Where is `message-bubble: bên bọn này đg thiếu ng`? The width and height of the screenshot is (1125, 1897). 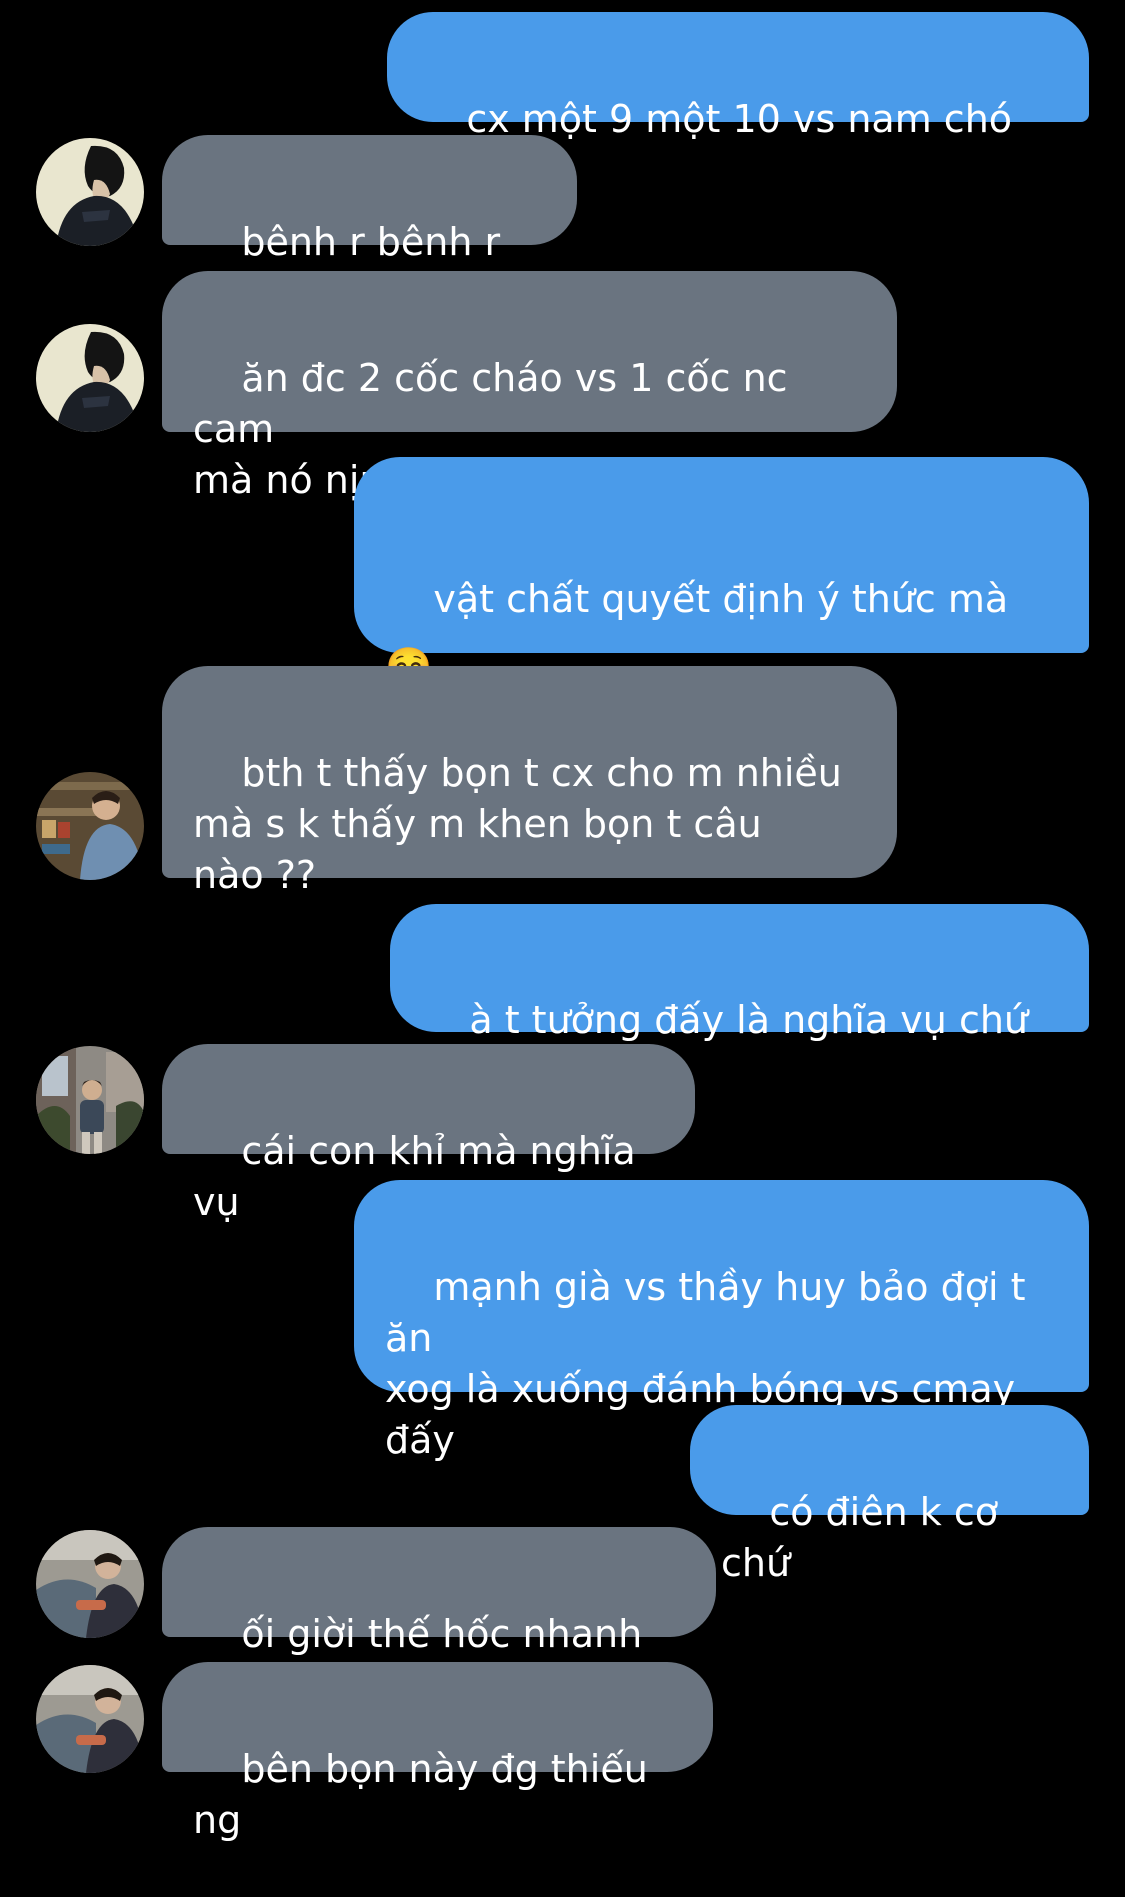
message-bubble: bên bọn này đg thiếu ng is located at coordinates (437, 1752).